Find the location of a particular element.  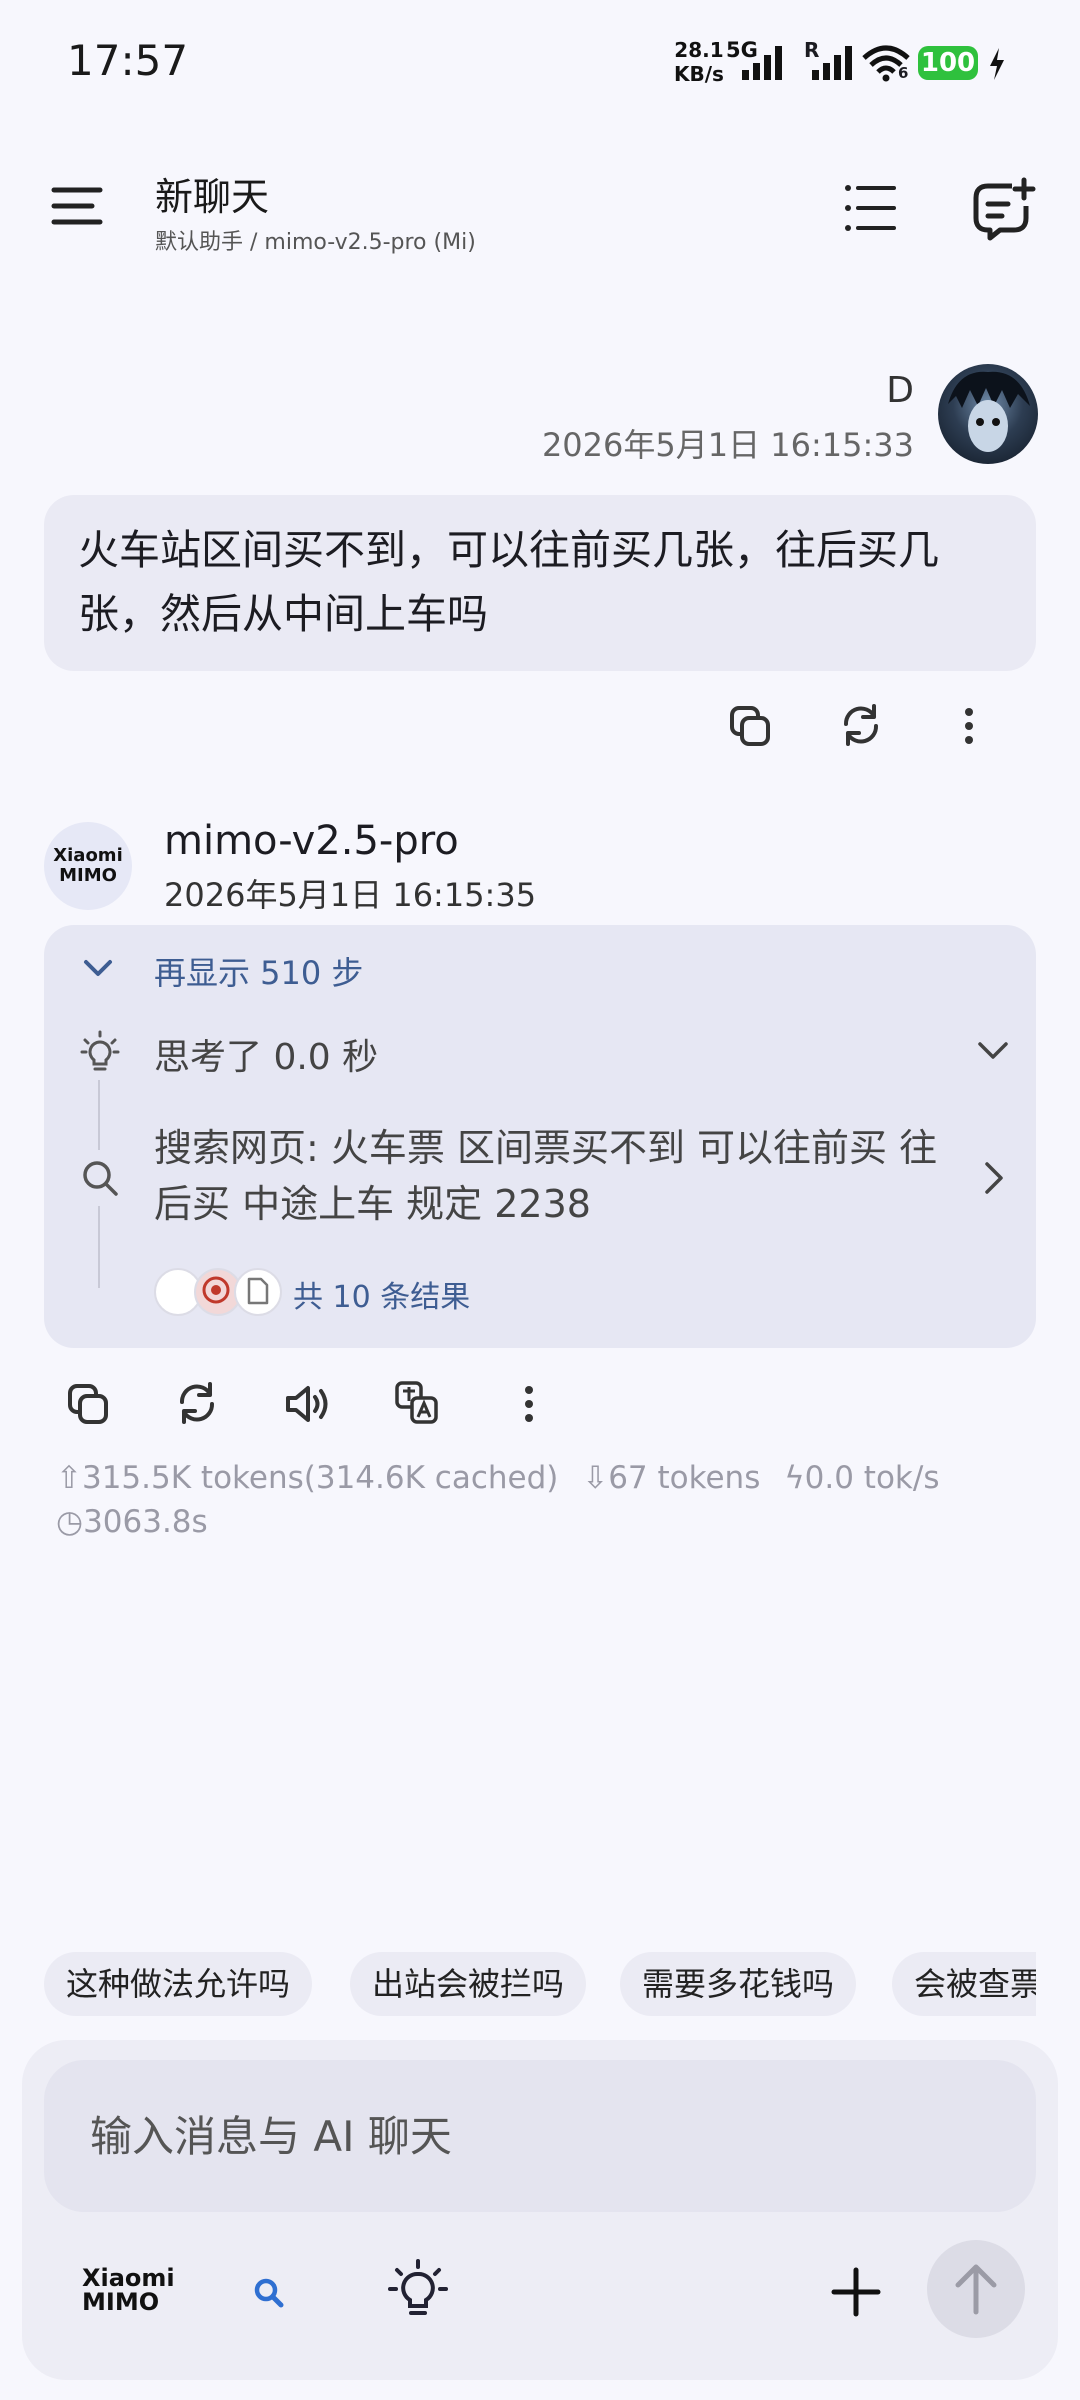

model-logo-line2: MIMO is located at coordinates (121, 2302).